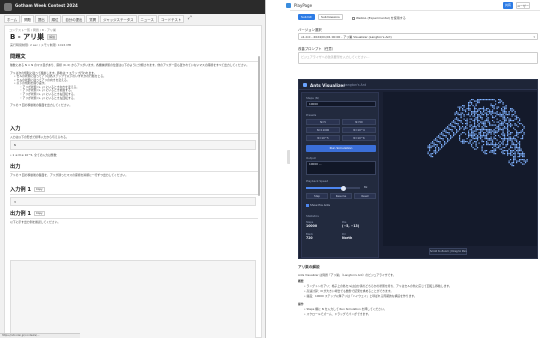 This screenshot has height=338, width=540. What do you see at coordinates (508, 5) in the screenshot?
I see `share-button: 共有` at bounding box center [508, 5].